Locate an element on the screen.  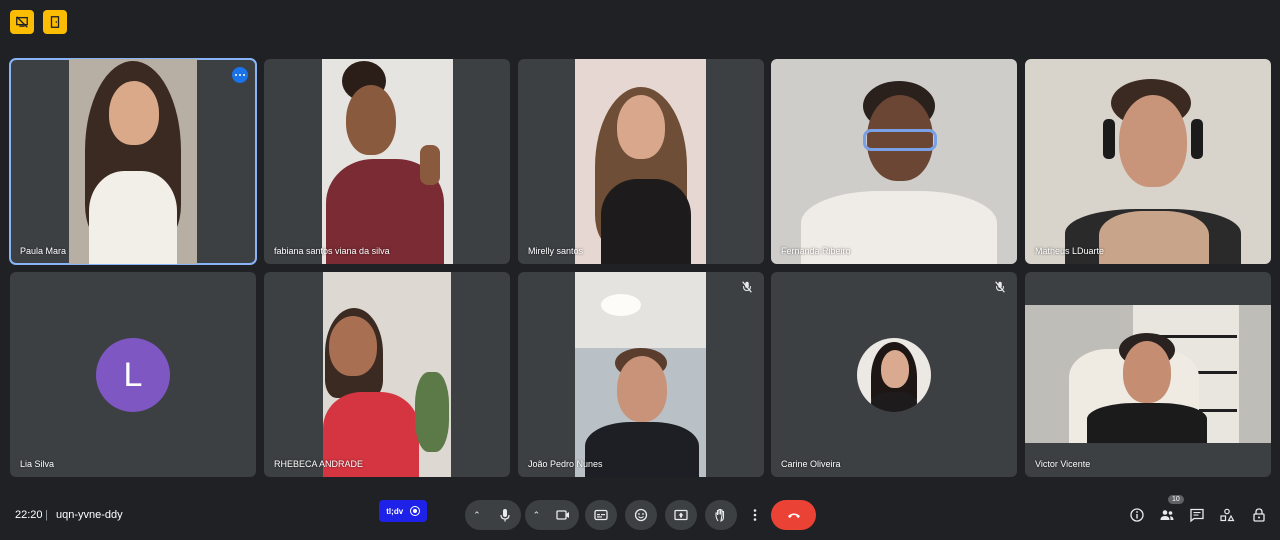
more-options-icon is located at coordinates (755, 515).